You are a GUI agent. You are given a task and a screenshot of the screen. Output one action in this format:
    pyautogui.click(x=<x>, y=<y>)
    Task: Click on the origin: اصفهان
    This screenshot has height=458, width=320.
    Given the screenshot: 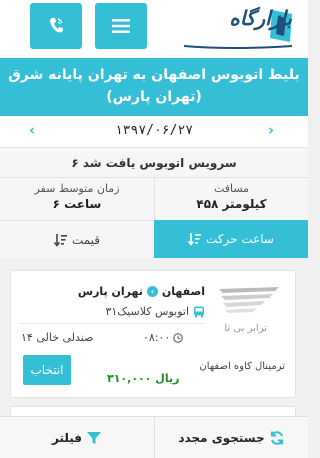 What is the action you would take?
    pyautogui.click(x=183, y=291)
    